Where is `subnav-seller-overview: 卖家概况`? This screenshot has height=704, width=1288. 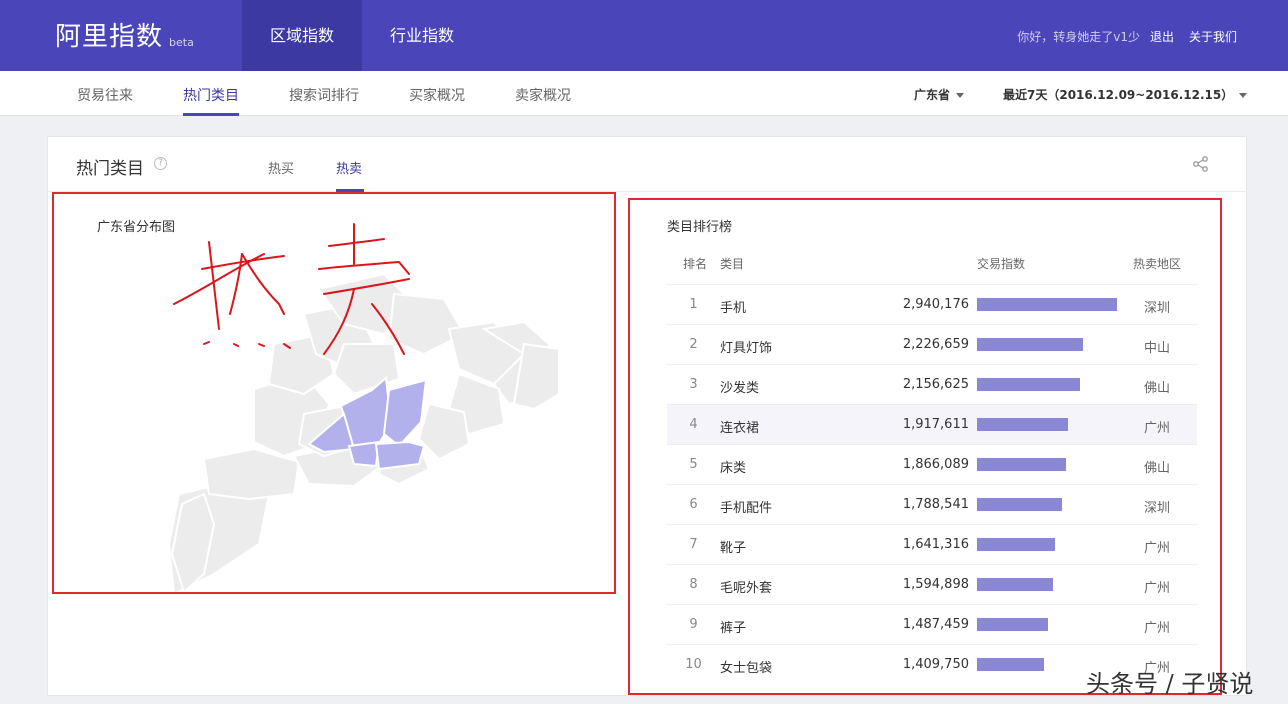 subnav-seller-overview: 卖家概况 is located at coordinates (543, 95).